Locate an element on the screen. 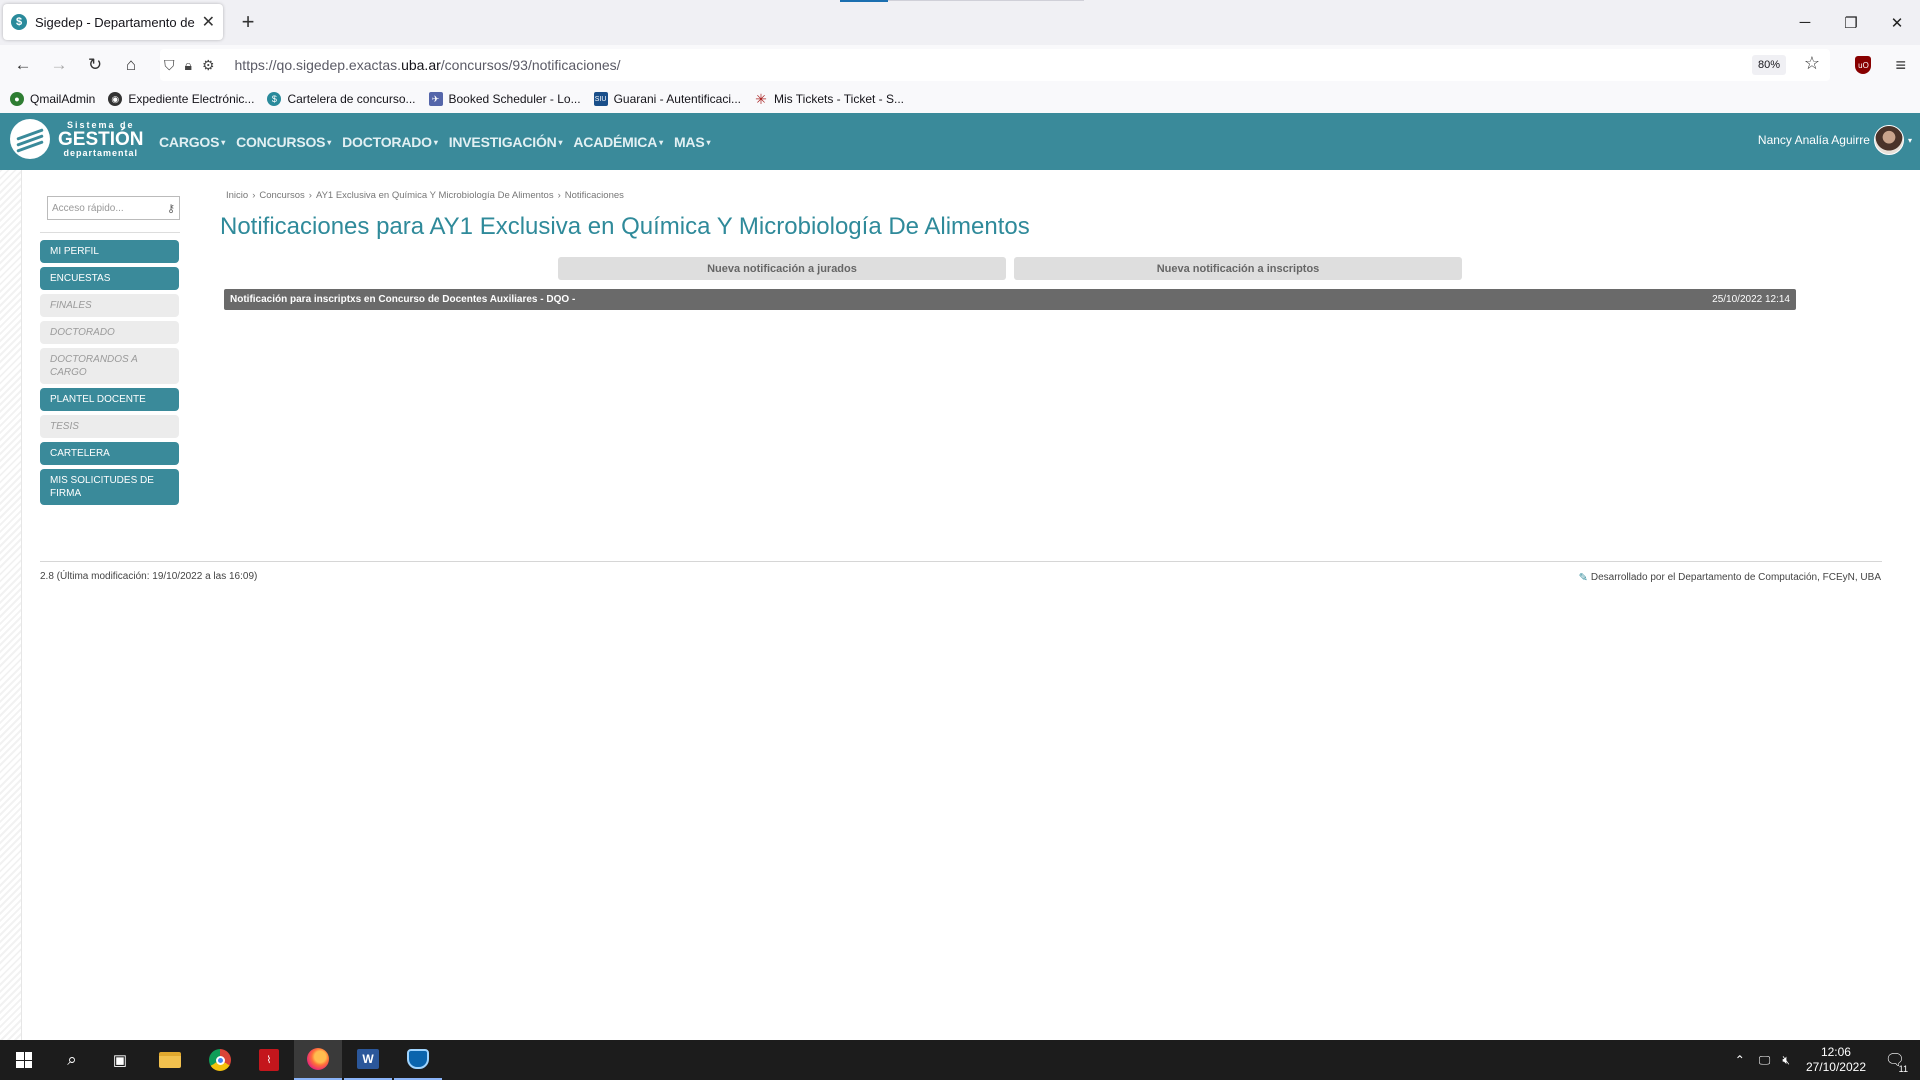 The width and height of the screenshot is (1920, 1080). restore-icon: ❐ is located at coordinates (1851, 22).